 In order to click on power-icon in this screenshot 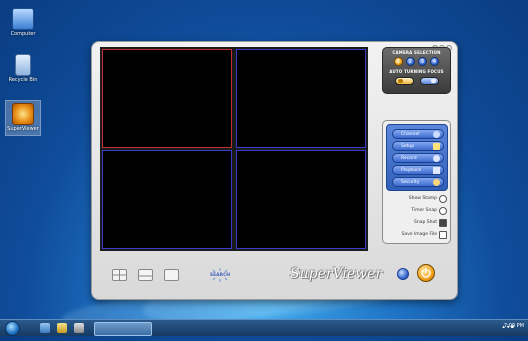, I will do `click(426, 273)`.